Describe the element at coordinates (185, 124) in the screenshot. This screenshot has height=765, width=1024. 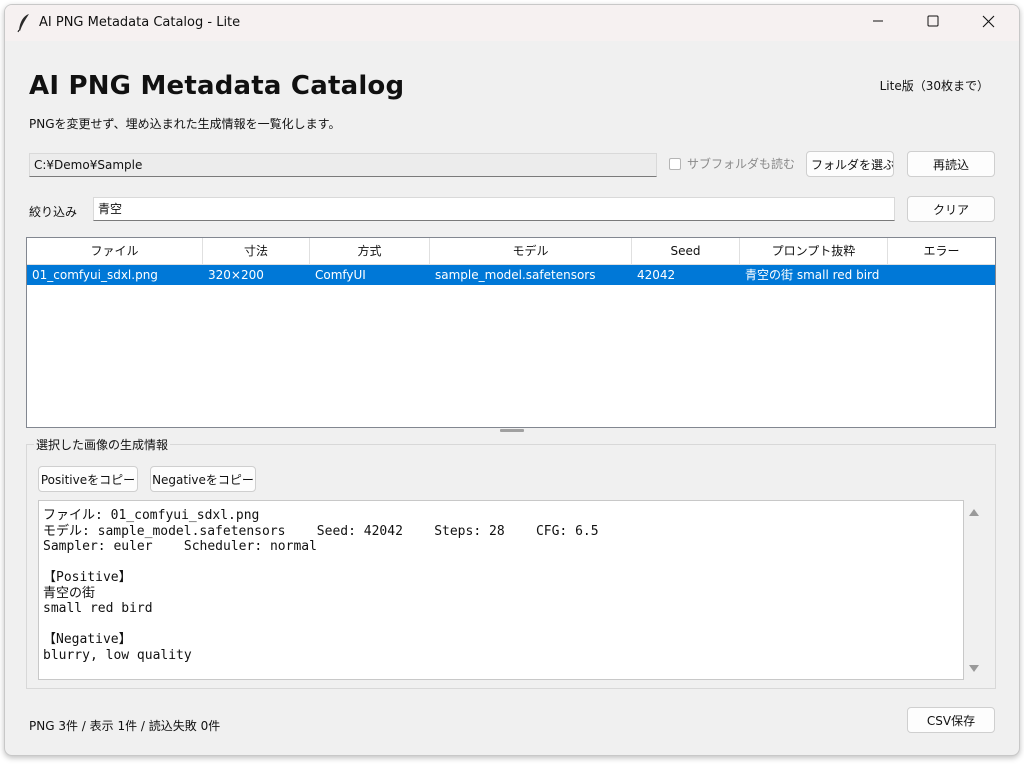
I see `page-subtitle: PNGを変更せず、埋め込まれた生成情報を一覧化します。` at that location.